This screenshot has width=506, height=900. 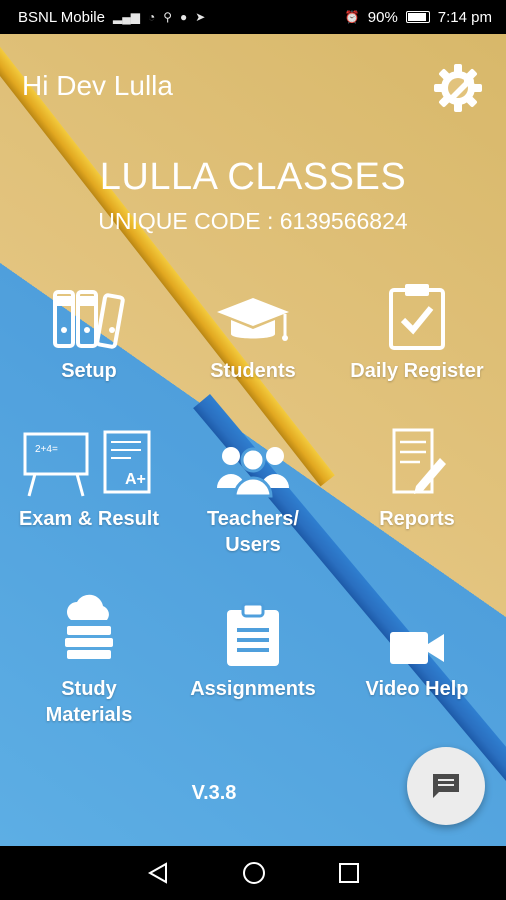 I want to click on telegram-icon: ➤, so click(x=200, y=17).